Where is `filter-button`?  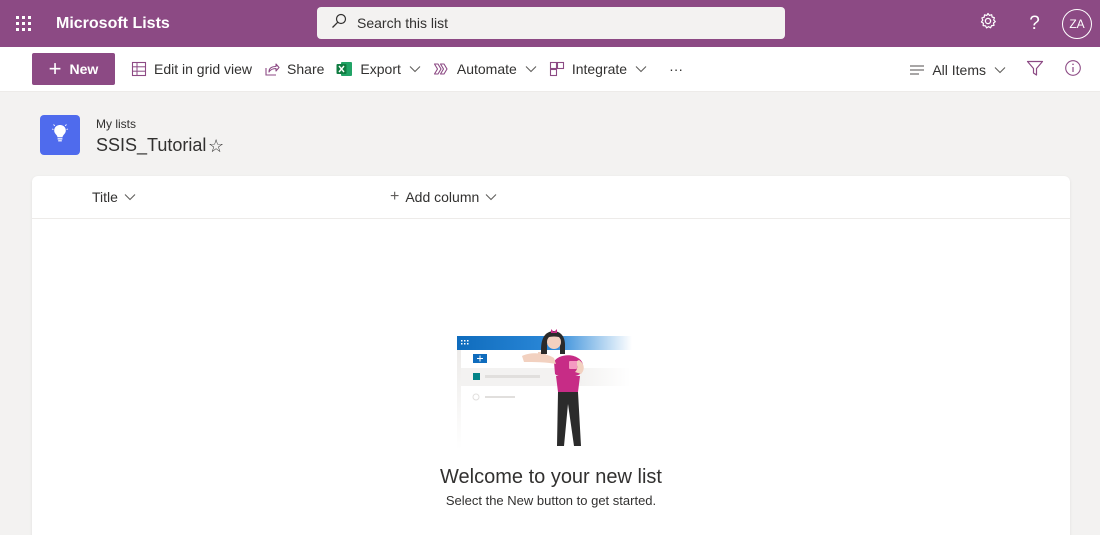 filter-button is located at coordinates (1035, 70).